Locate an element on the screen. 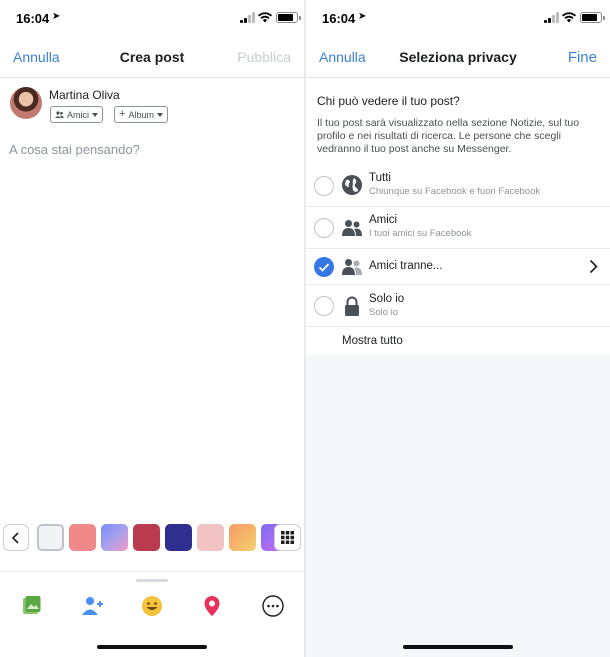 This screenshot has height=657, width=610. checkmark-icon is located at coordinates (324, 267).